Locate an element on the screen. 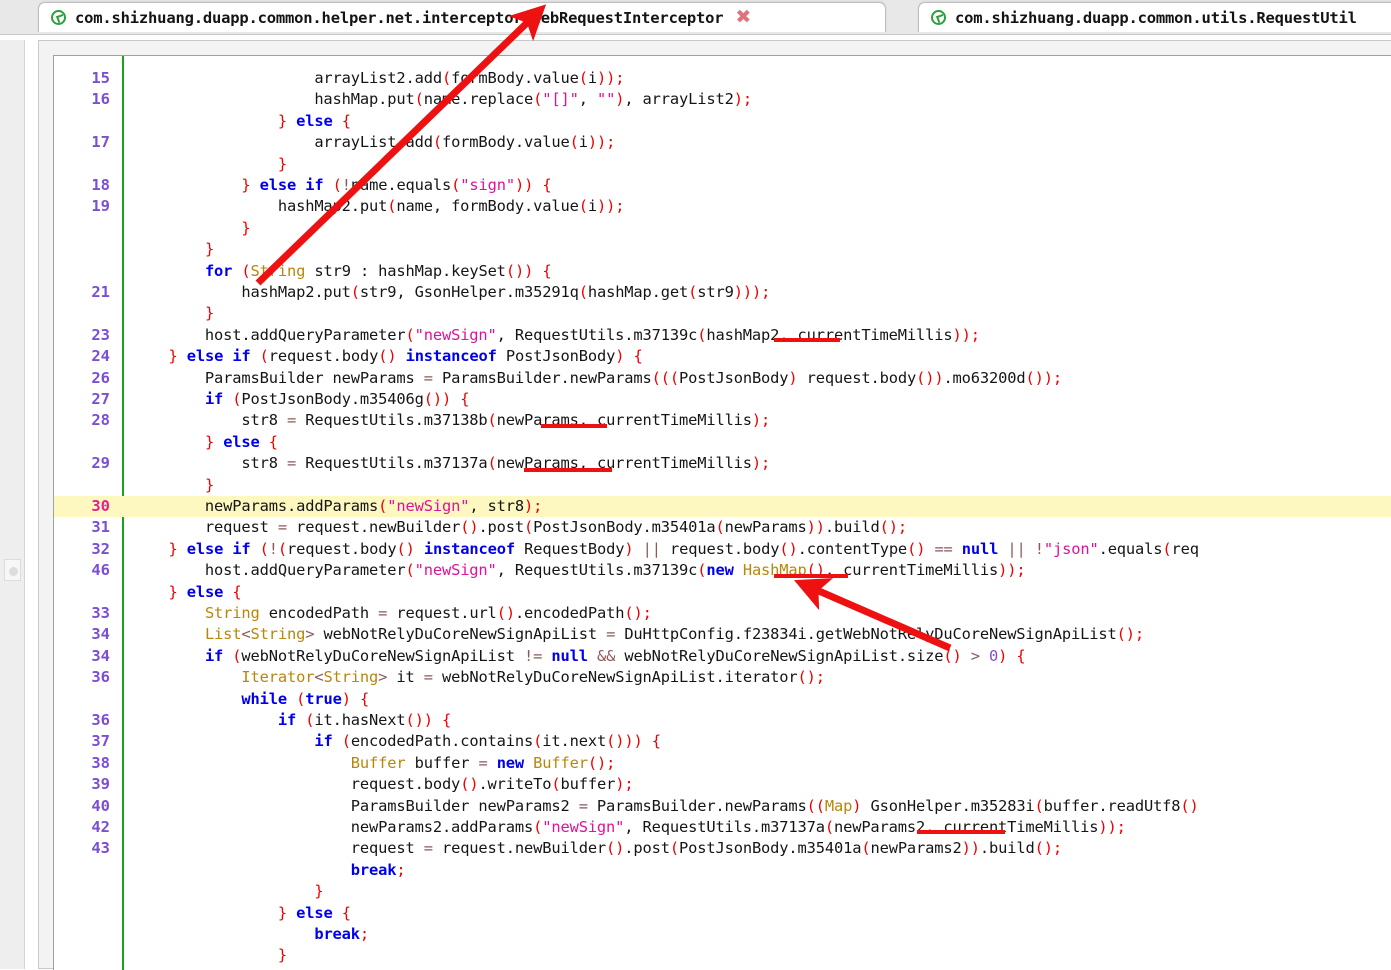 The height and width of the screenshot is (970, 1391). line-number: 42 is located at coordinates (100, 827).